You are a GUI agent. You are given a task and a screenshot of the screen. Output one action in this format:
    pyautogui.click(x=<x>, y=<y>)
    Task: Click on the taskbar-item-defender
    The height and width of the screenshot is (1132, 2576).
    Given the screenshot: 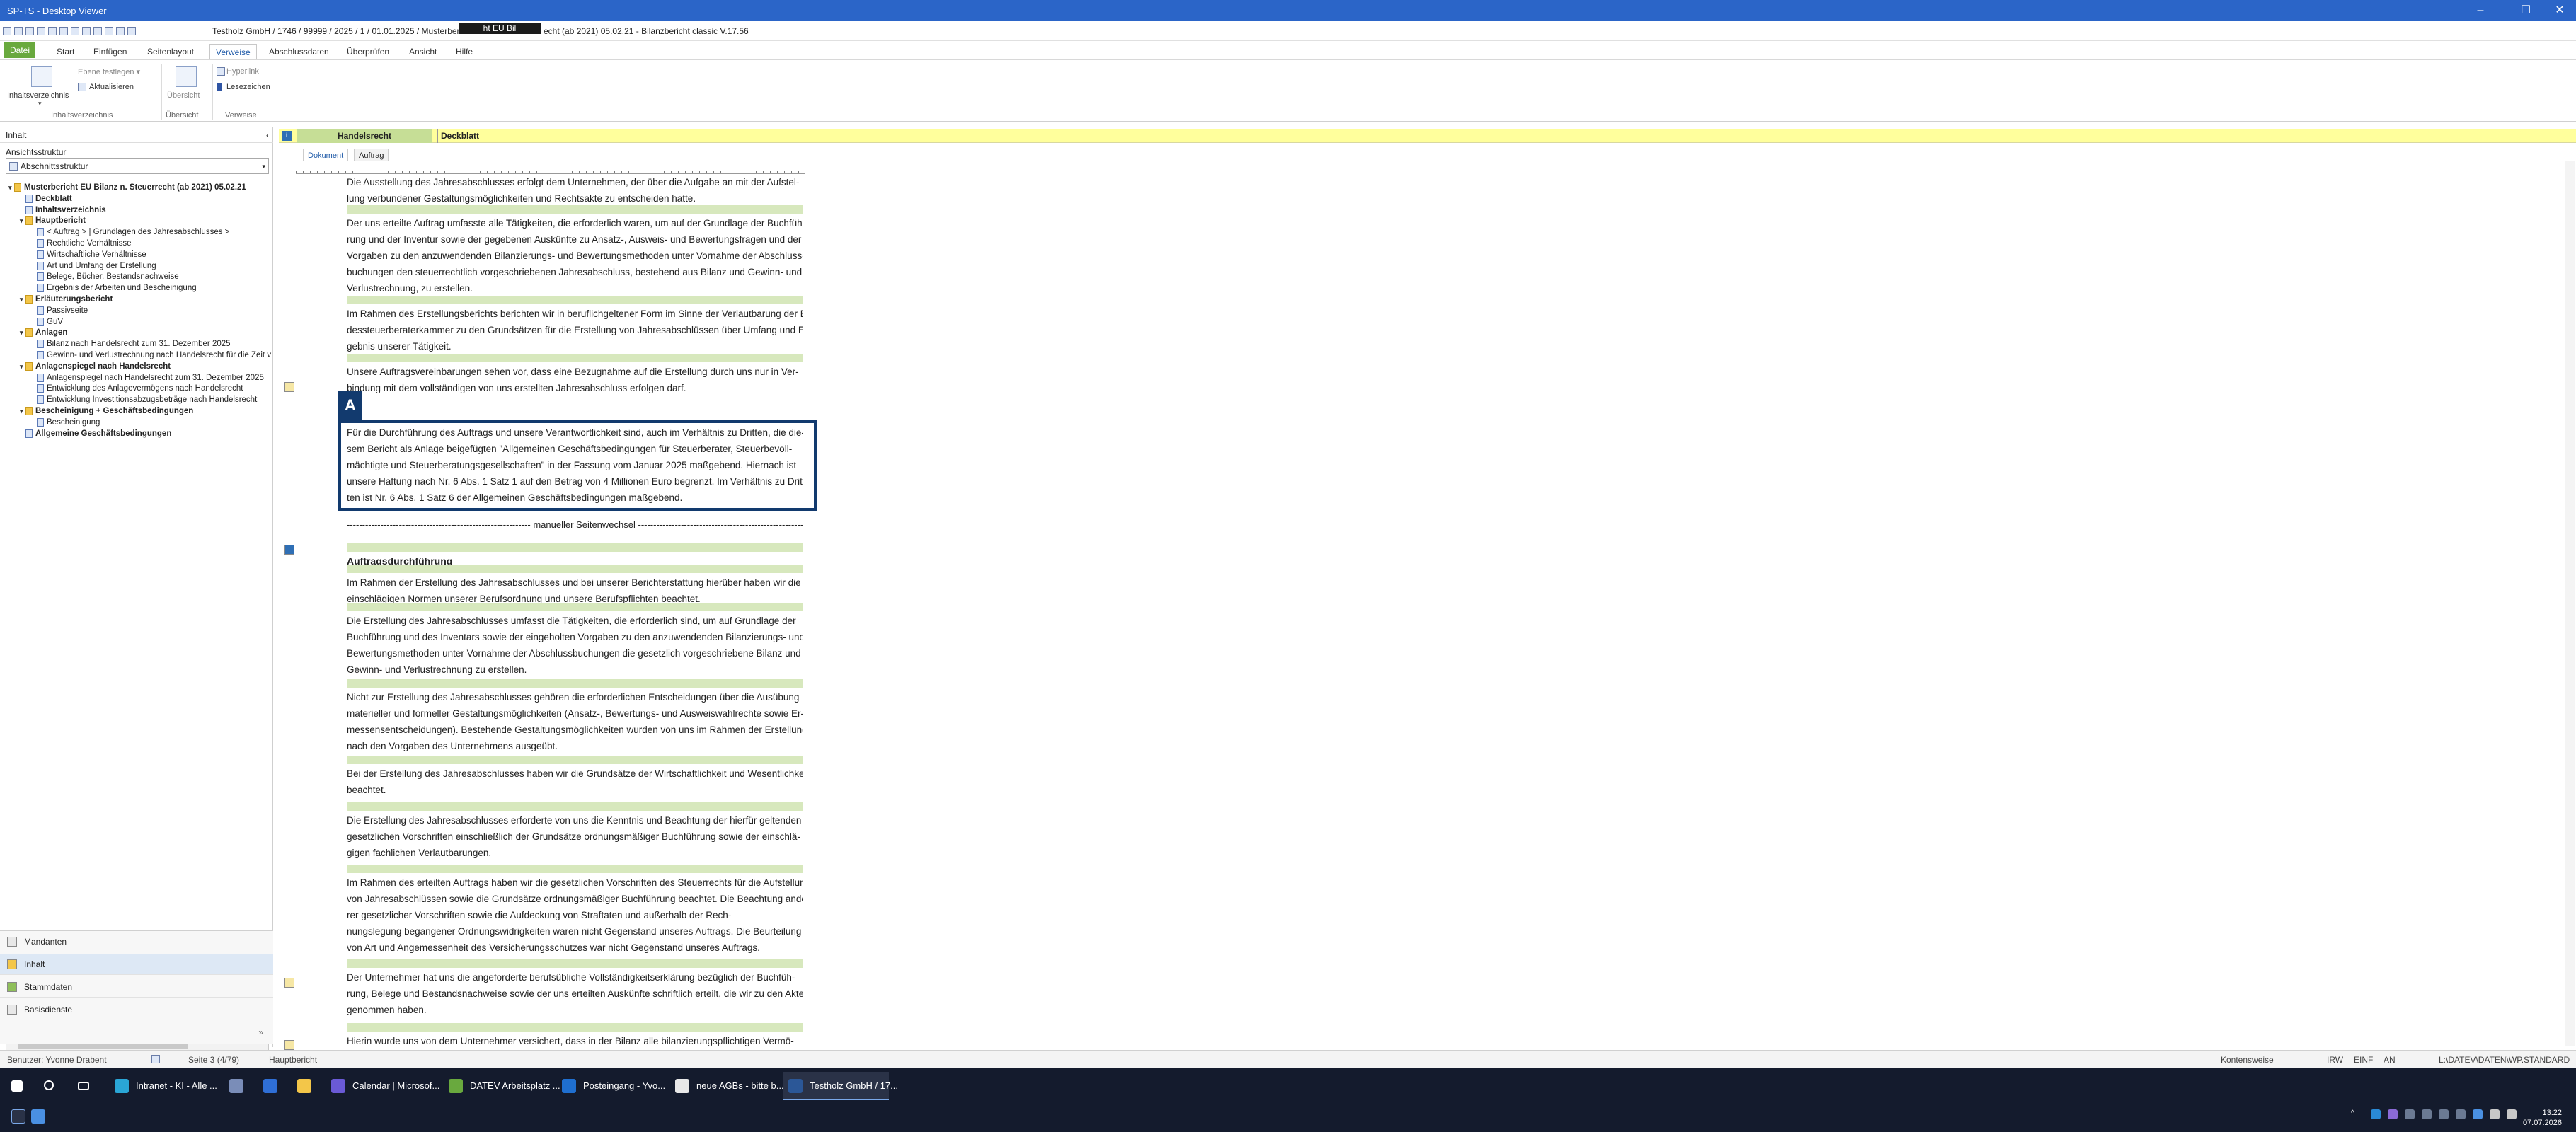 What is the action you would take?
    pyautogui.click(x=272, y=1086)
    